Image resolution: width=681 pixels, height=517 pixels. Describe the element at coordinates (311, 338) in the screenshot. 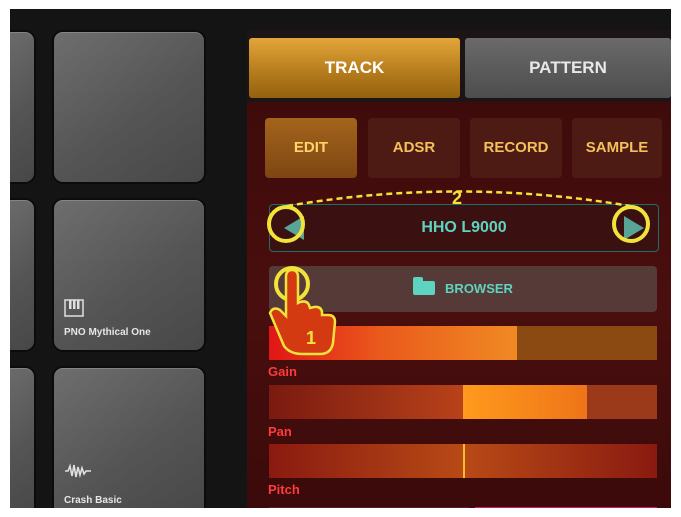

I see `step-1-number: 1` at that location.